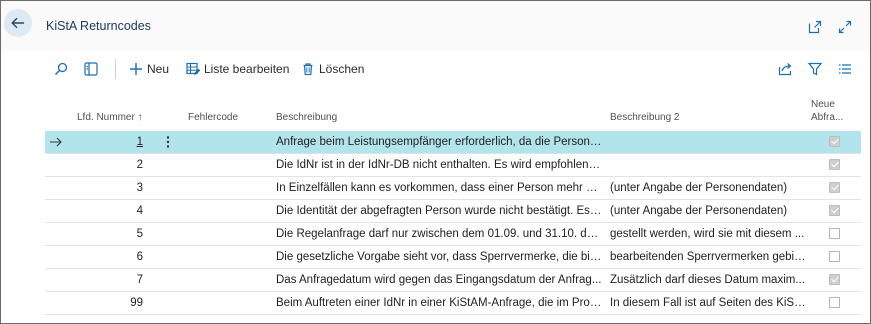 This screenshot has width=871, height=324. I want to click on cell-lfd-nummer: 4, so click(113, 211).